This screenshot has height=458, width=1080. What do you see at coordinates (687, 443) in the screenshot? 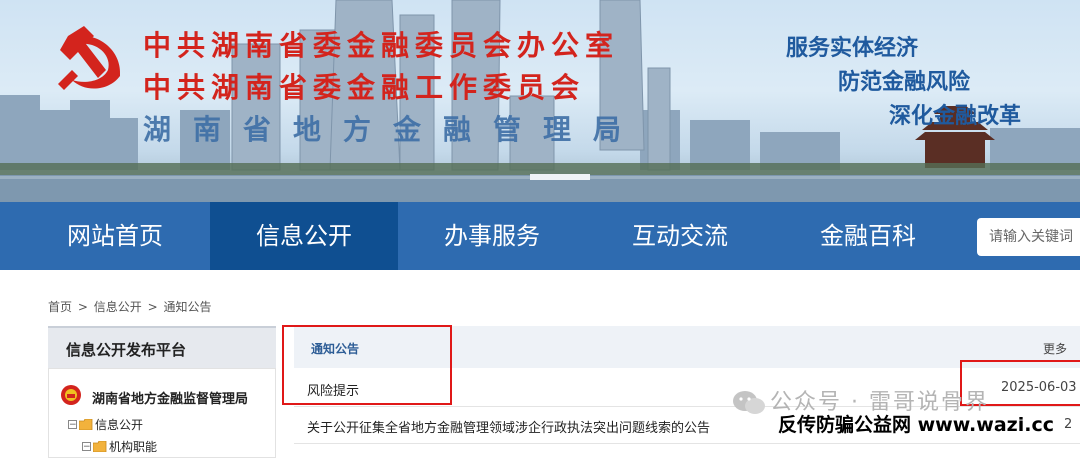
I see `row-divider` at bounding box center [687, 443].